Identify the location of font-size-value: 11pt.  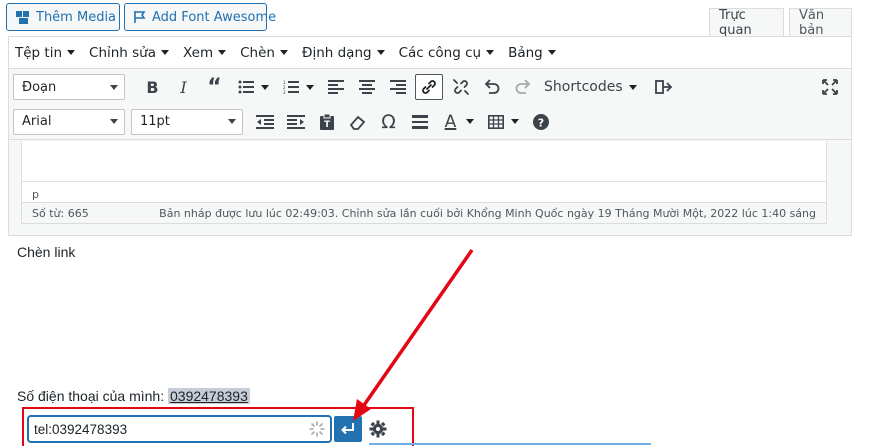
(155, 121).